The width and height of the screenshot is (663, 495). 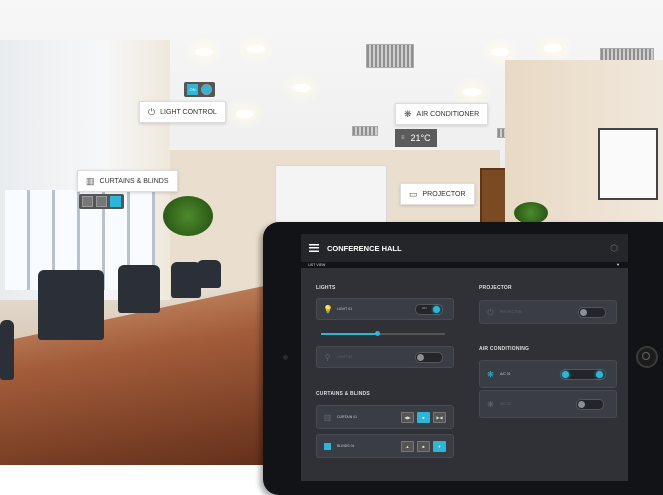 I want to click on blinds-icon, so click(x=327, y=446).